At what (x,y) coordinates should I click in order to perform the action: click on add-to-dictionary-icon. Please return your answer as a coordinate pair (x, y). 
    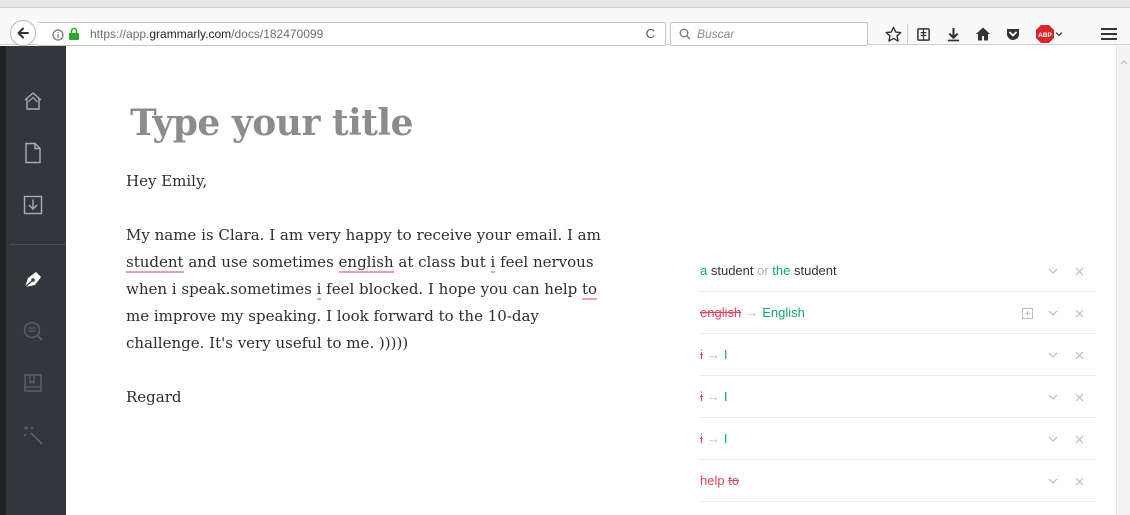
    Looking at the image, I should click on (1027, 313).